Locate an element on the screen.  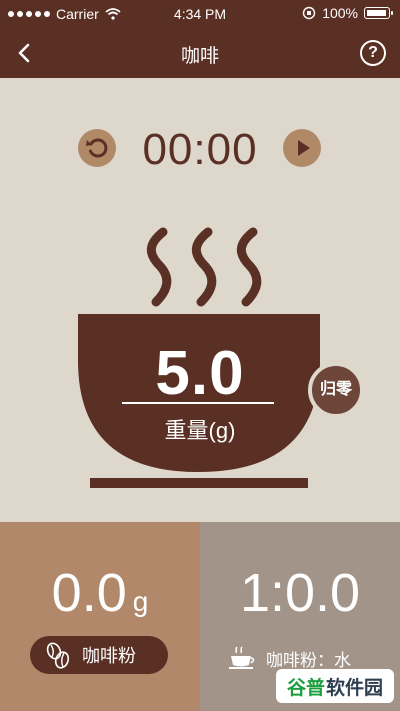
timer-row: 00:00 is located at coordinates (200, 150).